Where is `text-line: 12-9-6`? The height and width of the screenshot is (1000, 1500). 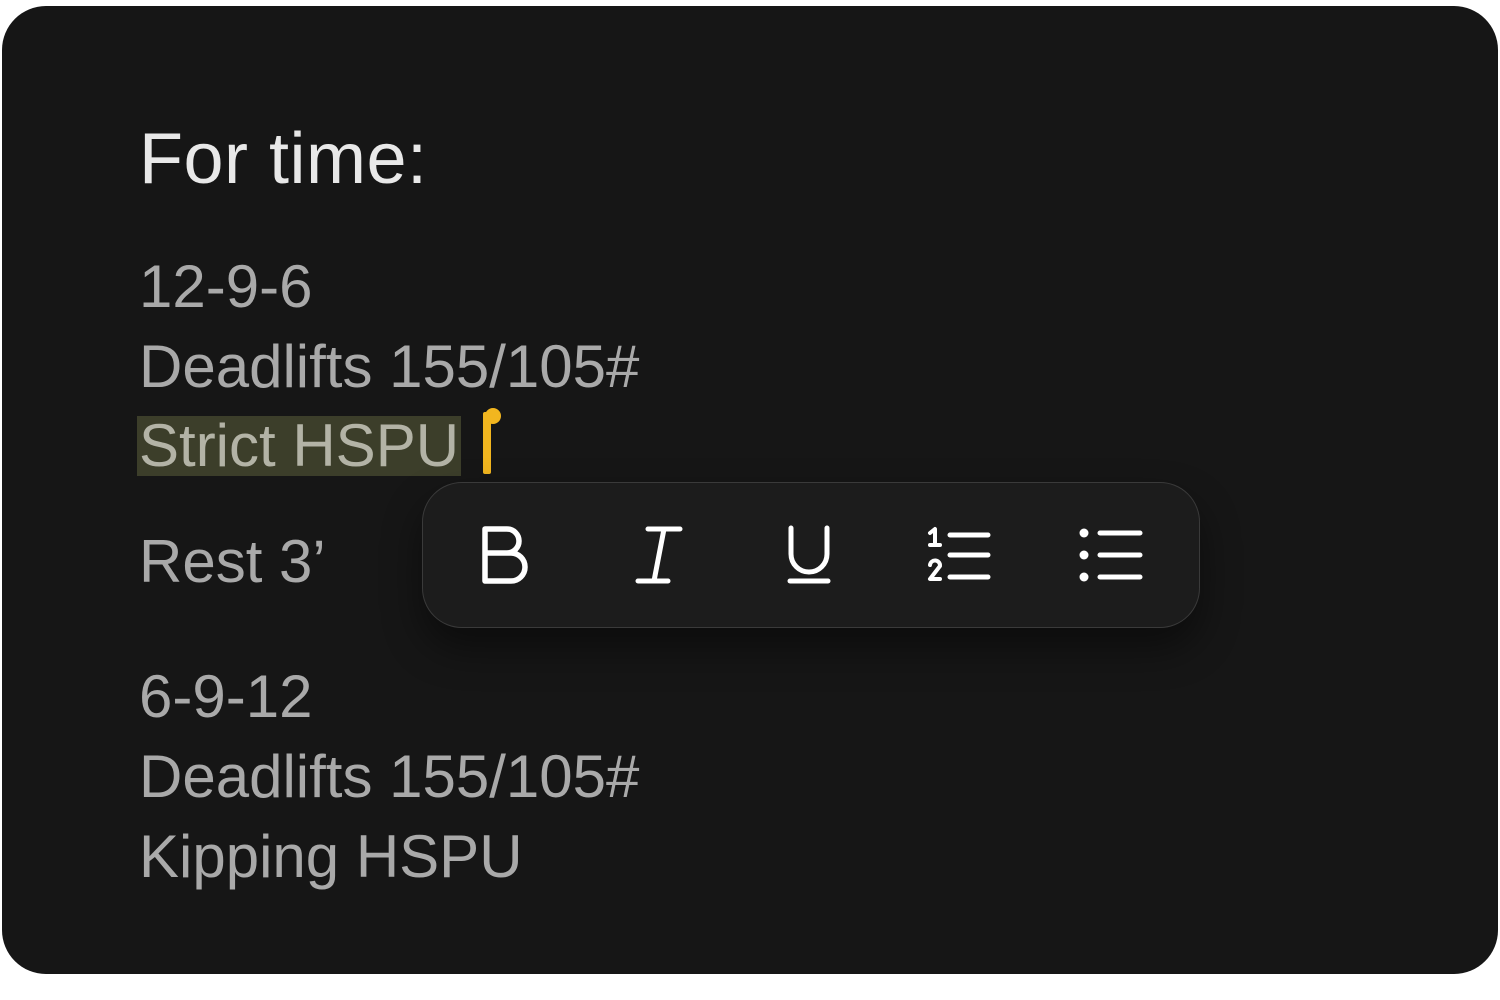
text-line: 12-9-6 is located at coordinates (226, 286).